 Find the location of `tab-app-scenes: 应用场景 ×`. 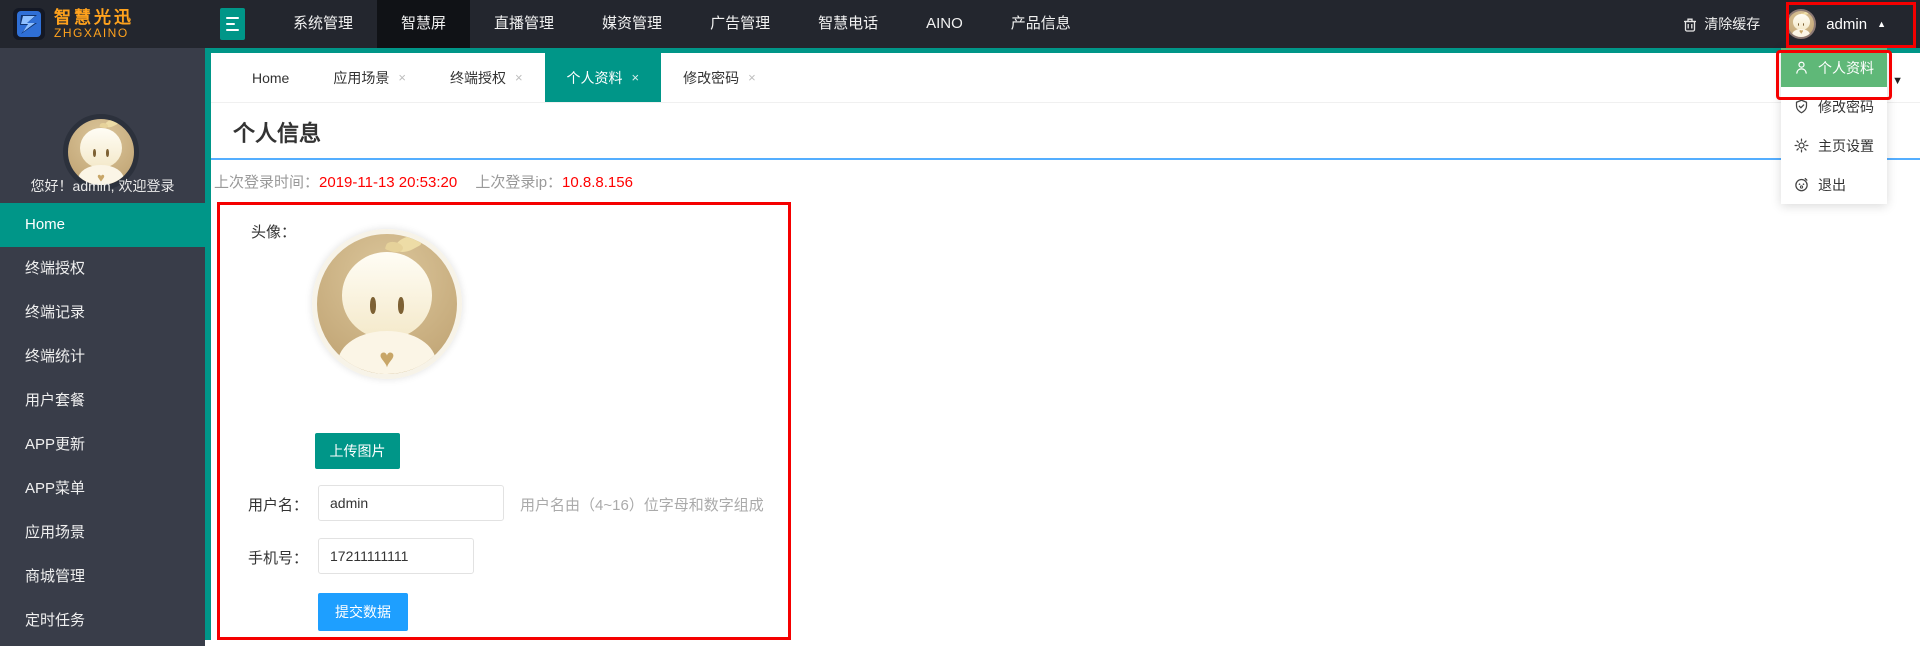

tab-app-scenes: 应用场景 × is located at coordinates (369, 77).